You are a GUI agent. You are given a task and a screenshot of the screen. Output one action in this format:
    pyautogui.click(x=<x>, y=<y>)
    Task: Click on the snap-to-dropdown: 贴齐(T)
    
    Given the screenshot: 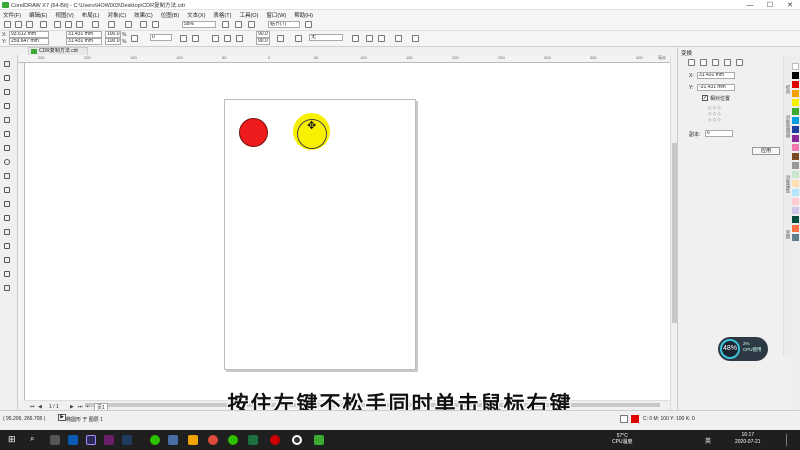 What is the action you would take?
    pyautogui.click(x=284, y=24)
    